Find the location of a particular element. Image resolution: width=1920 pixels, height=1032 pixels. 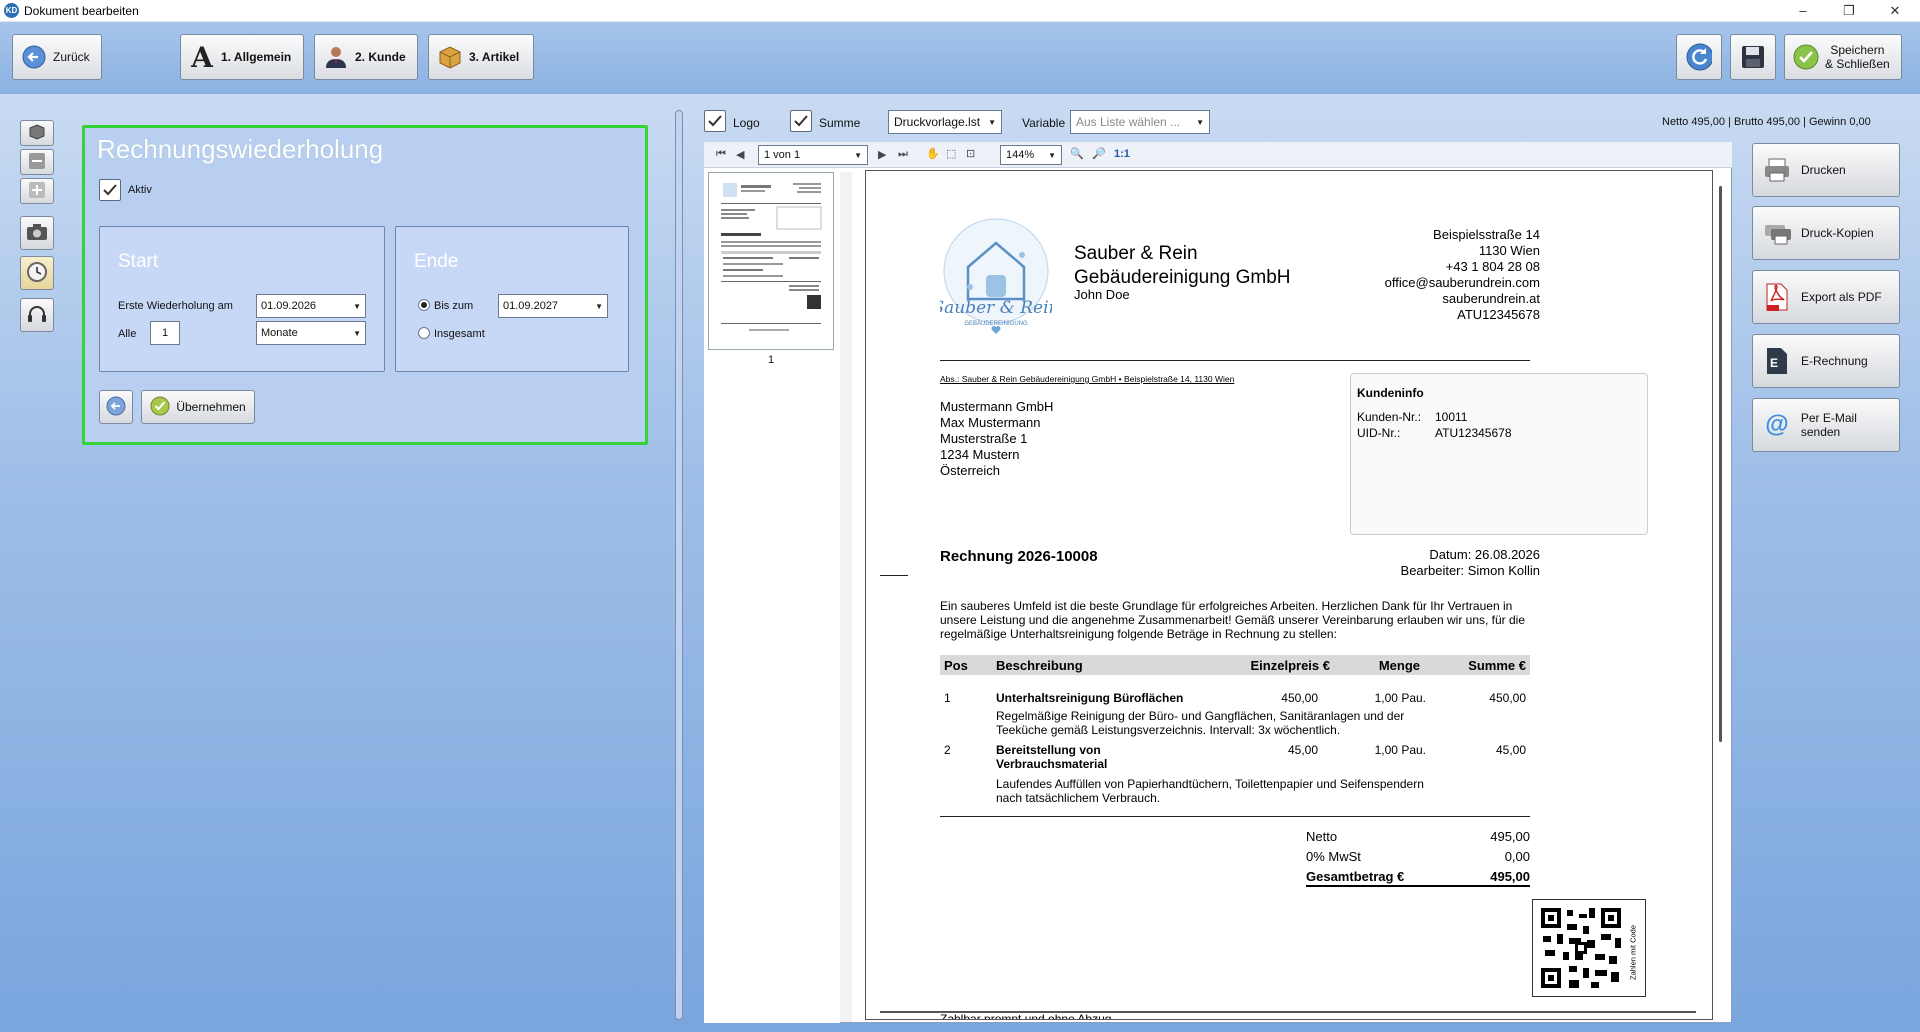

hand-tool-icon: ✋ is located at coordinates (933, 153).